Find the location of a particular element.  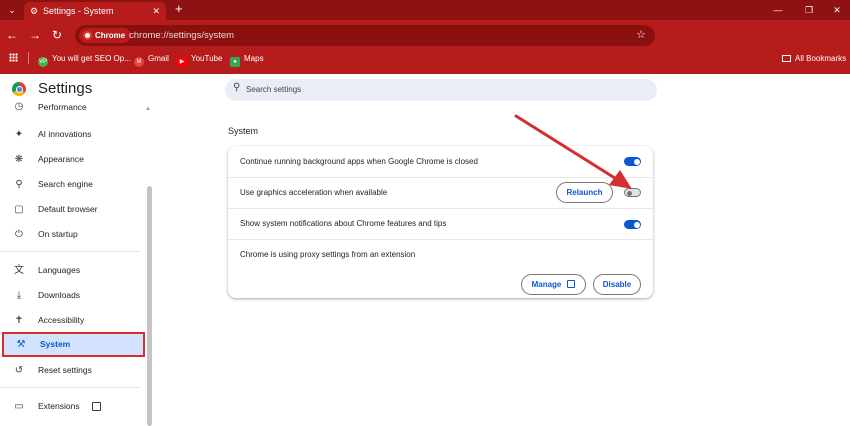

bookmark-star-icon: ☆ is located at coordinates (641, 35).